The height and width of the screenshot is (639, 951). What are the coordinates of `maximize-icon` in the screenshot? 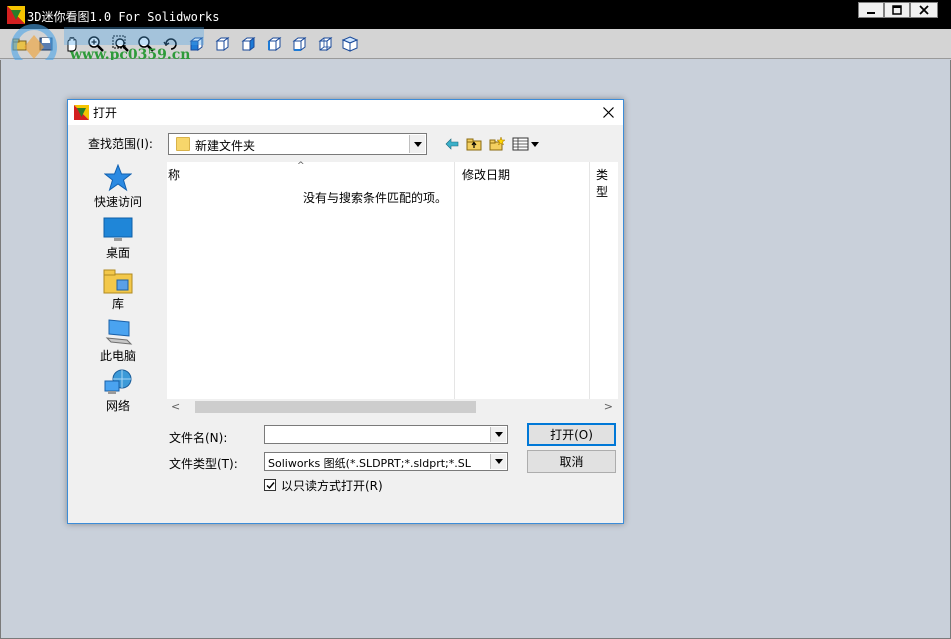 It's located at (897, 10).